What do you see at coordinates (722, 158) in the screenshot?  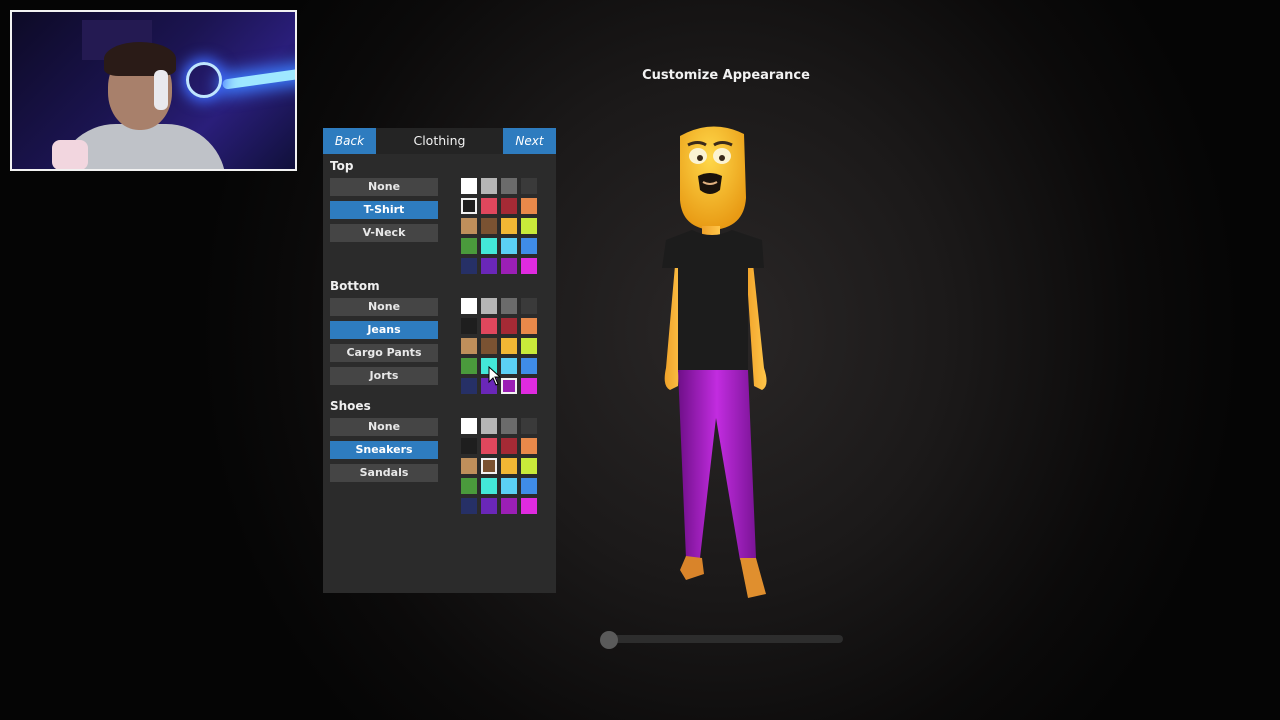 I see `character-right-pupil` at bounding box center [722, 158].